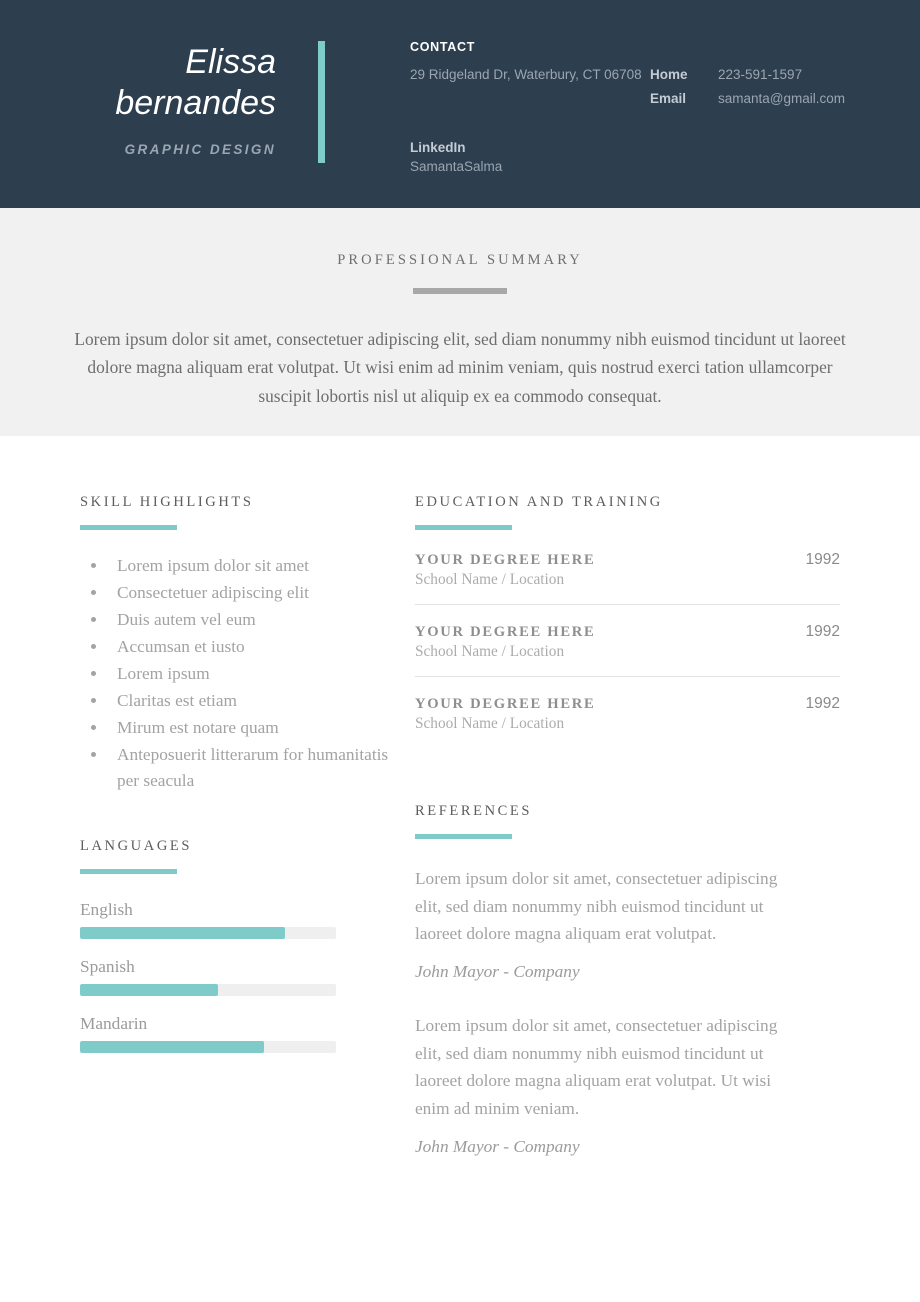  I want to click on list-item: Consectetuer adipiscing elit, so click(247, 593).